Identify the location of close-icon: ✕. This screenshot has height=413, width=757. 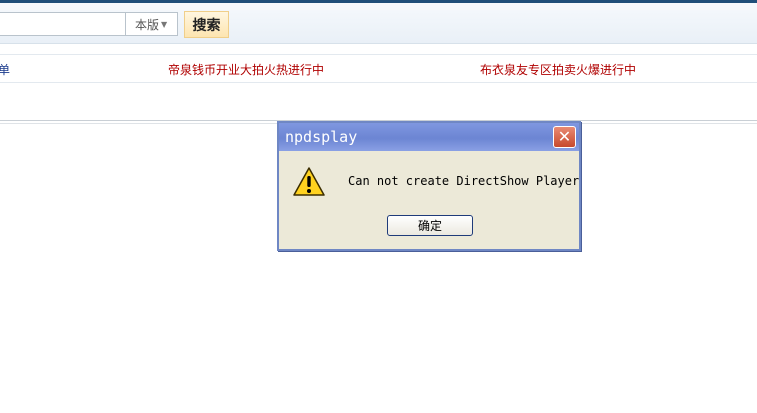
(564, 136).